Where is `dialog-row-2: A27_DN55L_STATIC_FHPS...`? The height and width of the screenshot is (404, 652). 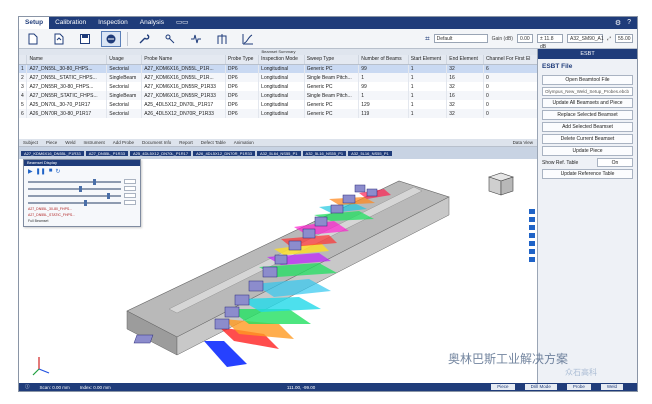
dialog-row-2: A27_DN55L_STATIC_FHPS... is located at coordinates (82, 215).